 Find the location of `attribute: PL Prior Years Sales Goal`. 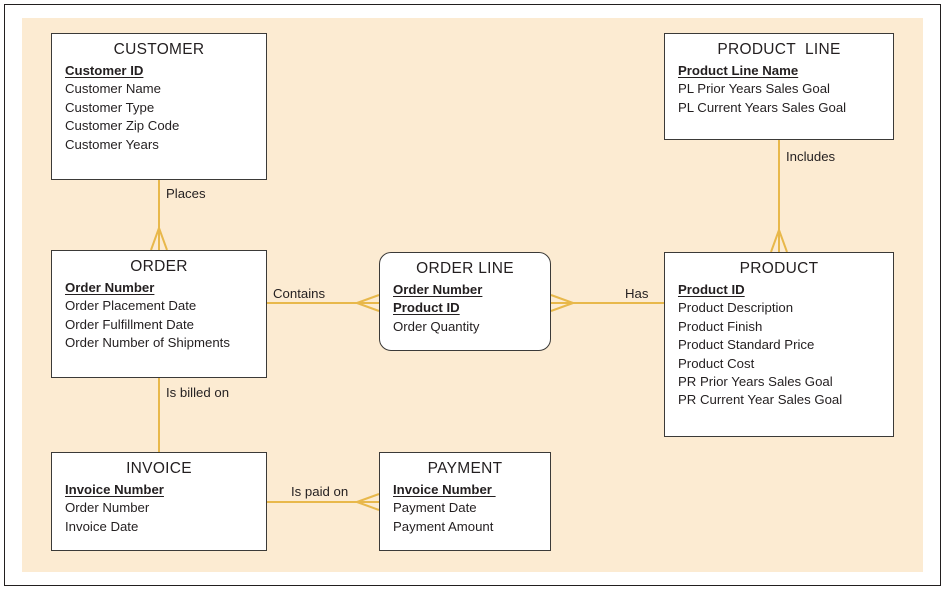

attribute: PL Prior Years Sales Goal is located at coordinates (754, 89).